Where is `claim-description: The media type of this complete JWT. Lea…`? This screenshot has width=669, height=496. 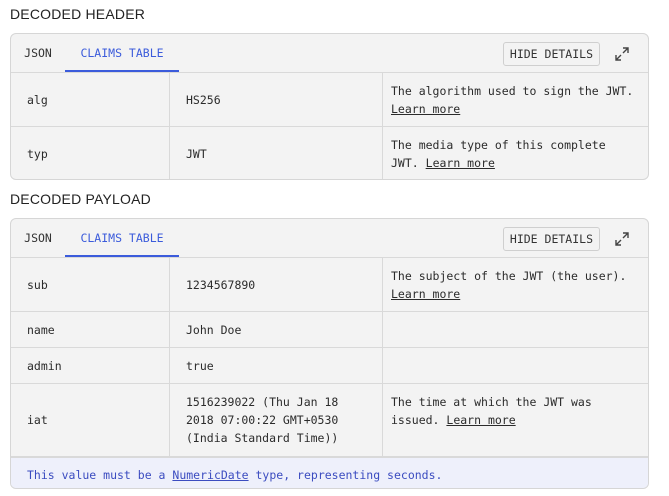 claim-description: The media type of this complete JWT. Lea… is located at coordinates (515, 153).